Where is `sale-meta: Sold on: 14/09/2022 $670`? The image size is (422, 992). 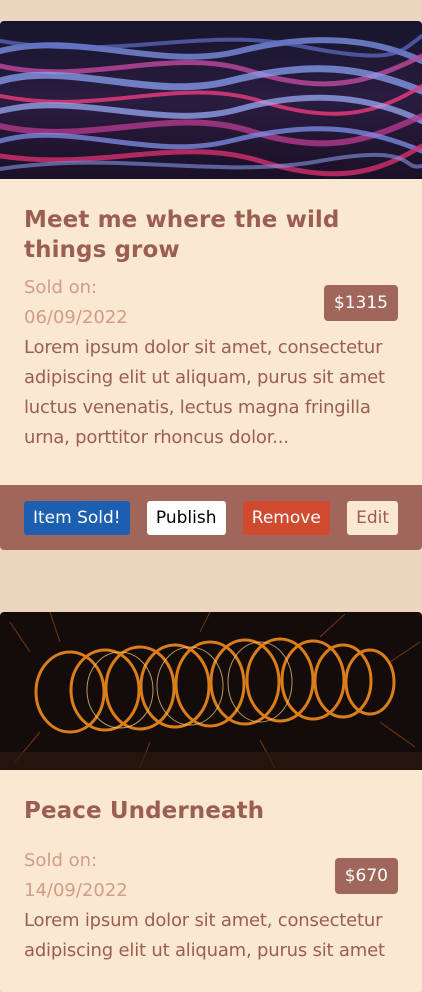 sale-meta: Sold on: 14/09/2022 $670 is located at coordinates (211, 876).